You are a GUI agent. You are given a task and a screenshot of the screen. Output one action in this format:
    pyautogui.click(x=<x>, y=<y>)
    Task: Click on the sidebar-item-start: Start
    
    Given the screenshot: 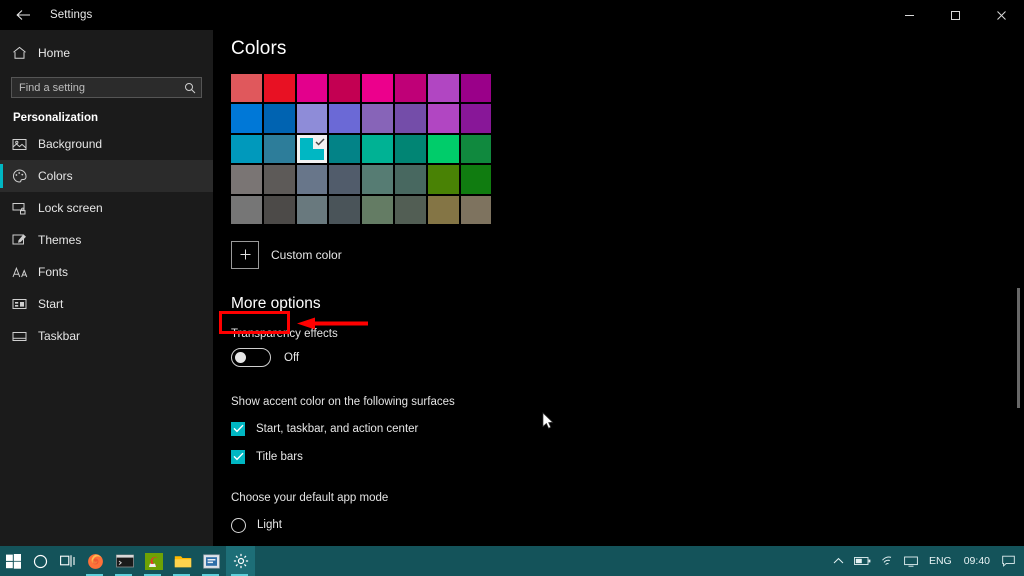 What is the action you would take?
    pyautogui.click(x=106, y=304)
    